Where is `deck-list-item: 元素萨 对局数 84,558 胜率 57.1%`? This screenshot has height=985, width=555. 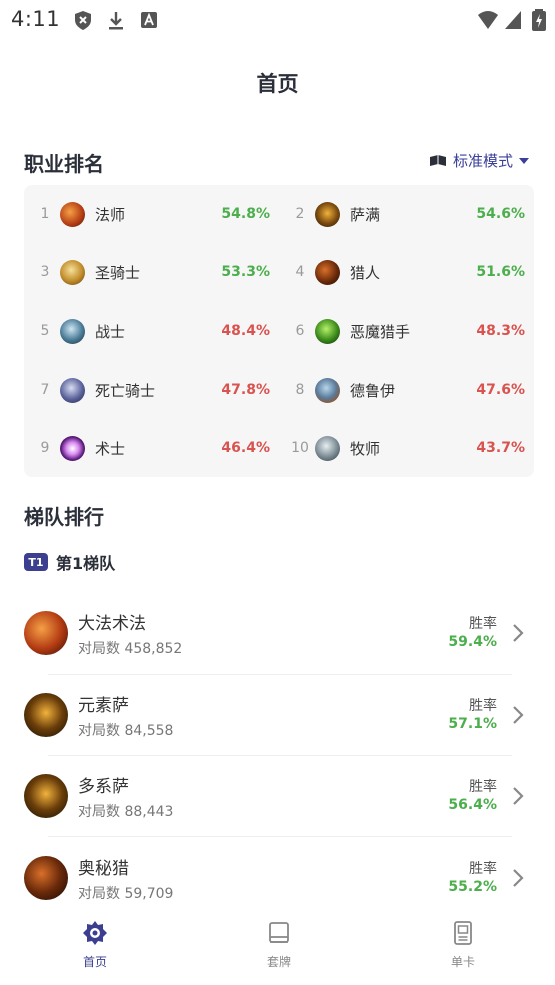 deck-list-item: 元素萨 对局数 84,558 胜率 57.1% is located at coordinates (279, 715).